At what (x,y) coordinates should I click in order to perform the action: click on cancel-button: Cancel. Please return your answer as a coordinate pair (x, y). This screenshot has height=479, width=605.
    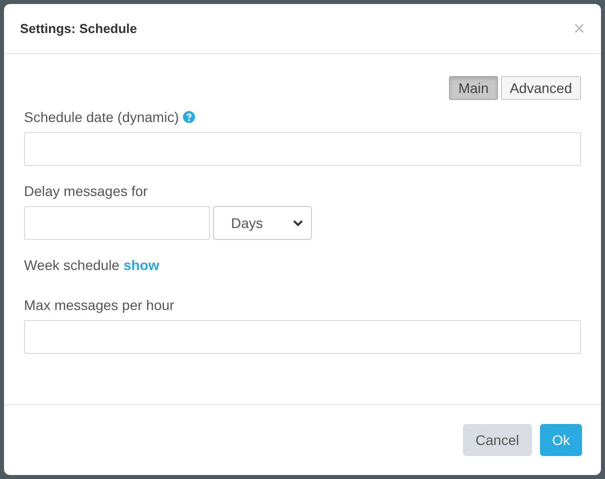
    Looking at the image, I should click on (497, 440).